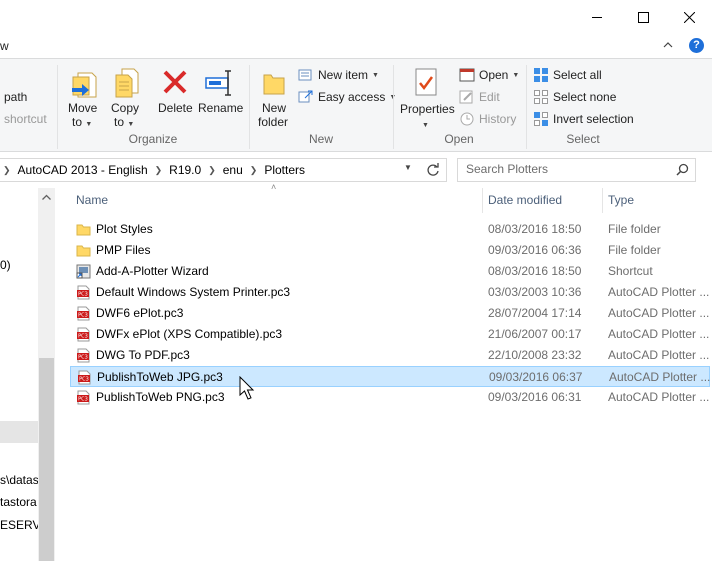 The width and height of the screenshot is (712, 561). I want to click on file-date-modified: 28/07/2004 17:14, so click(535, 313).